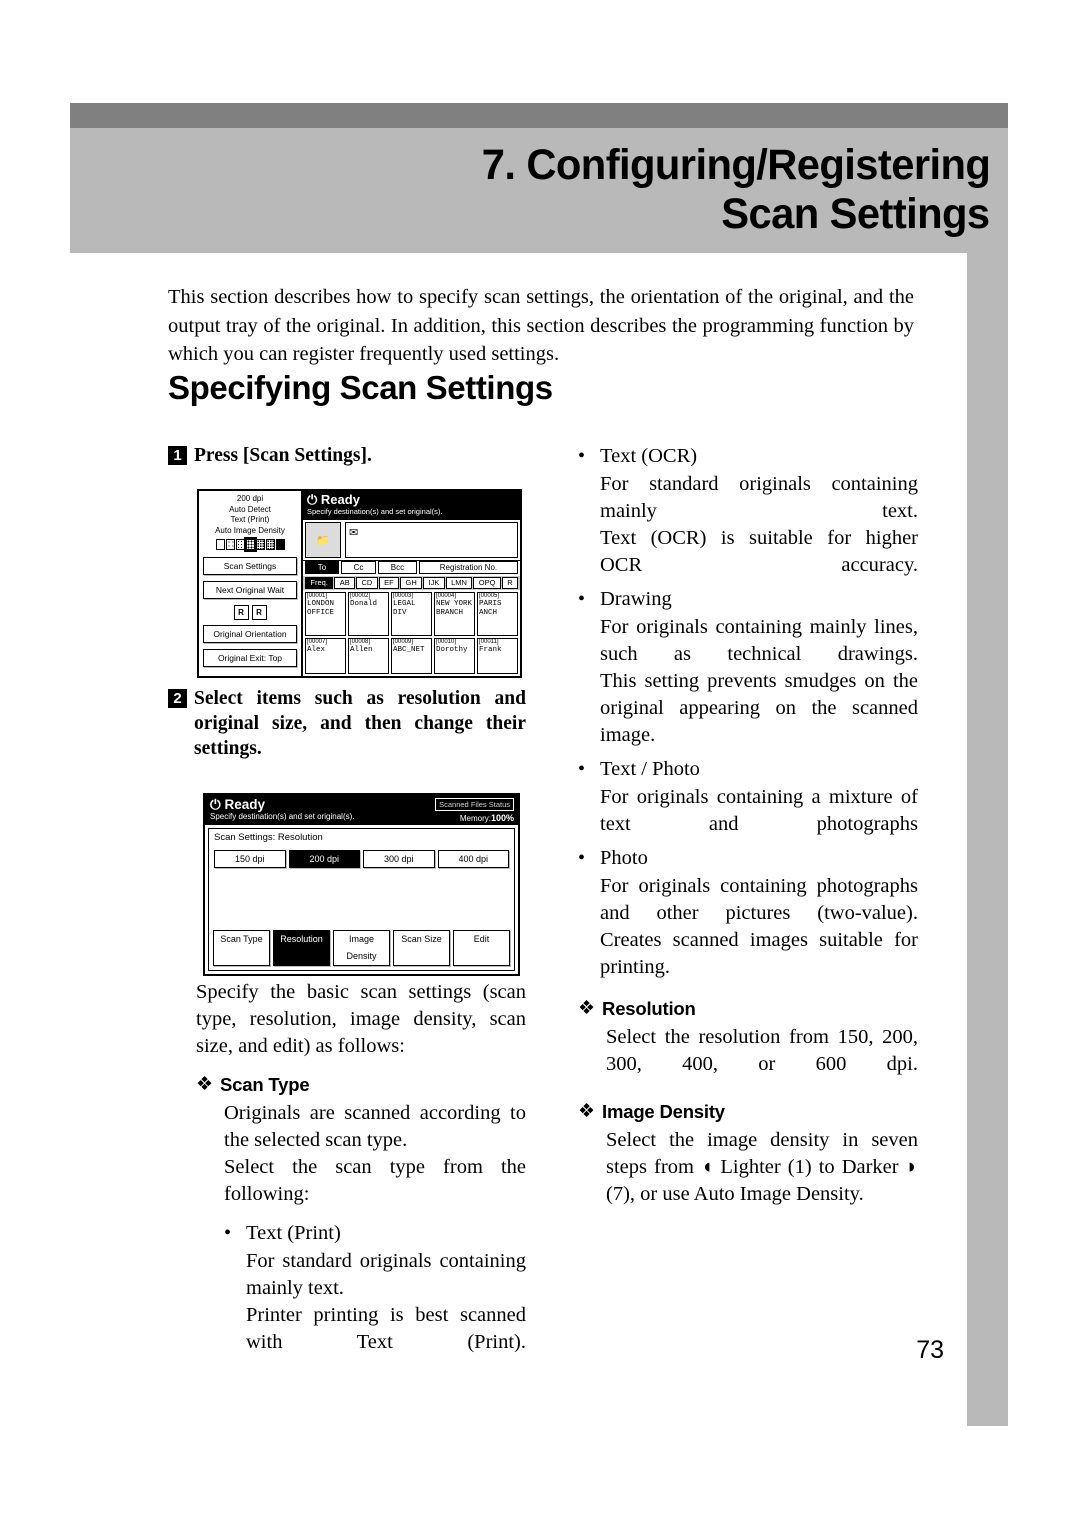  Describe the element at coordinates (389, 583) in the screenshot. I see `lcd1-alpha-ef: EF` at that location.